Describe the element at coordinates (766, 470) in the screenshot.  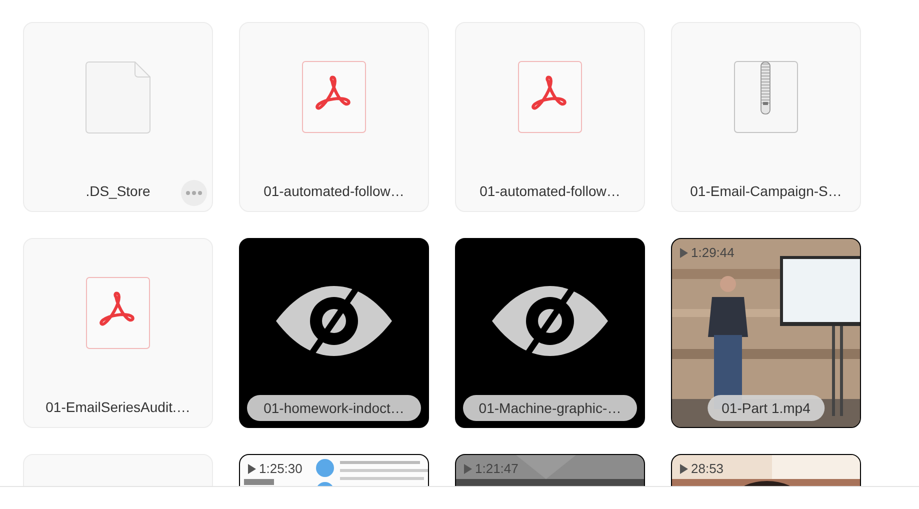
I see `video-card: 28:53` at that location.